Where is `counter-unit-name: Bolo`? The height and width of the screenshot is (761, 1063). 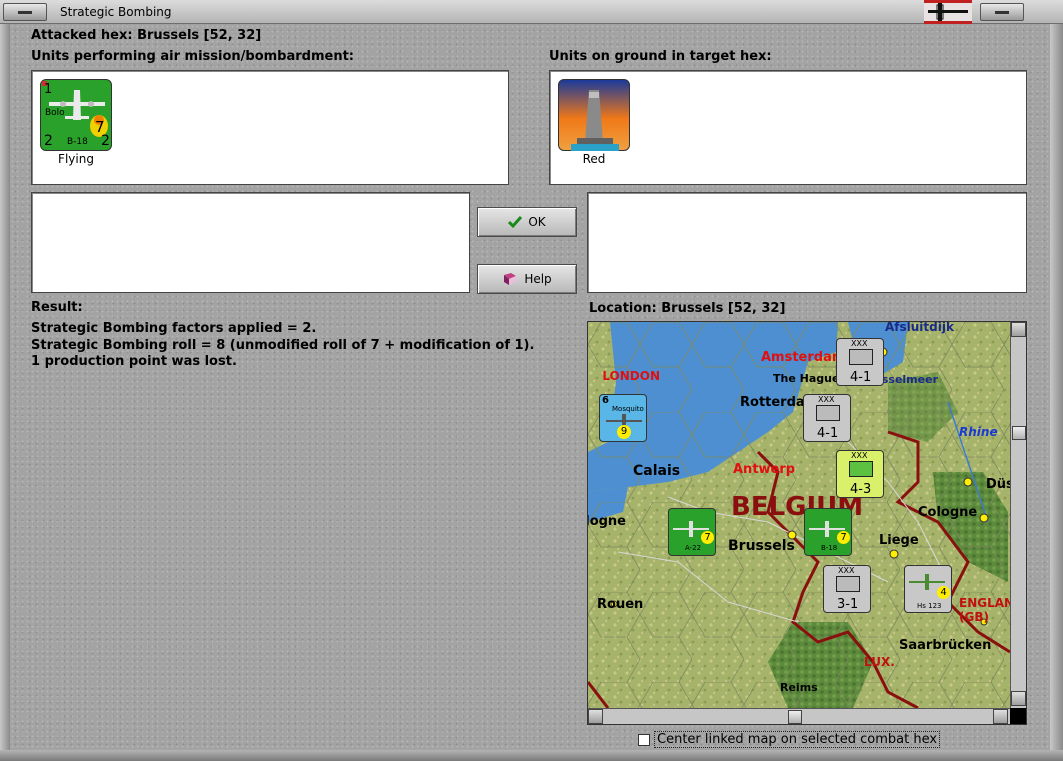
counter-unit-name: Bolo is located at coordinates (55, 113).